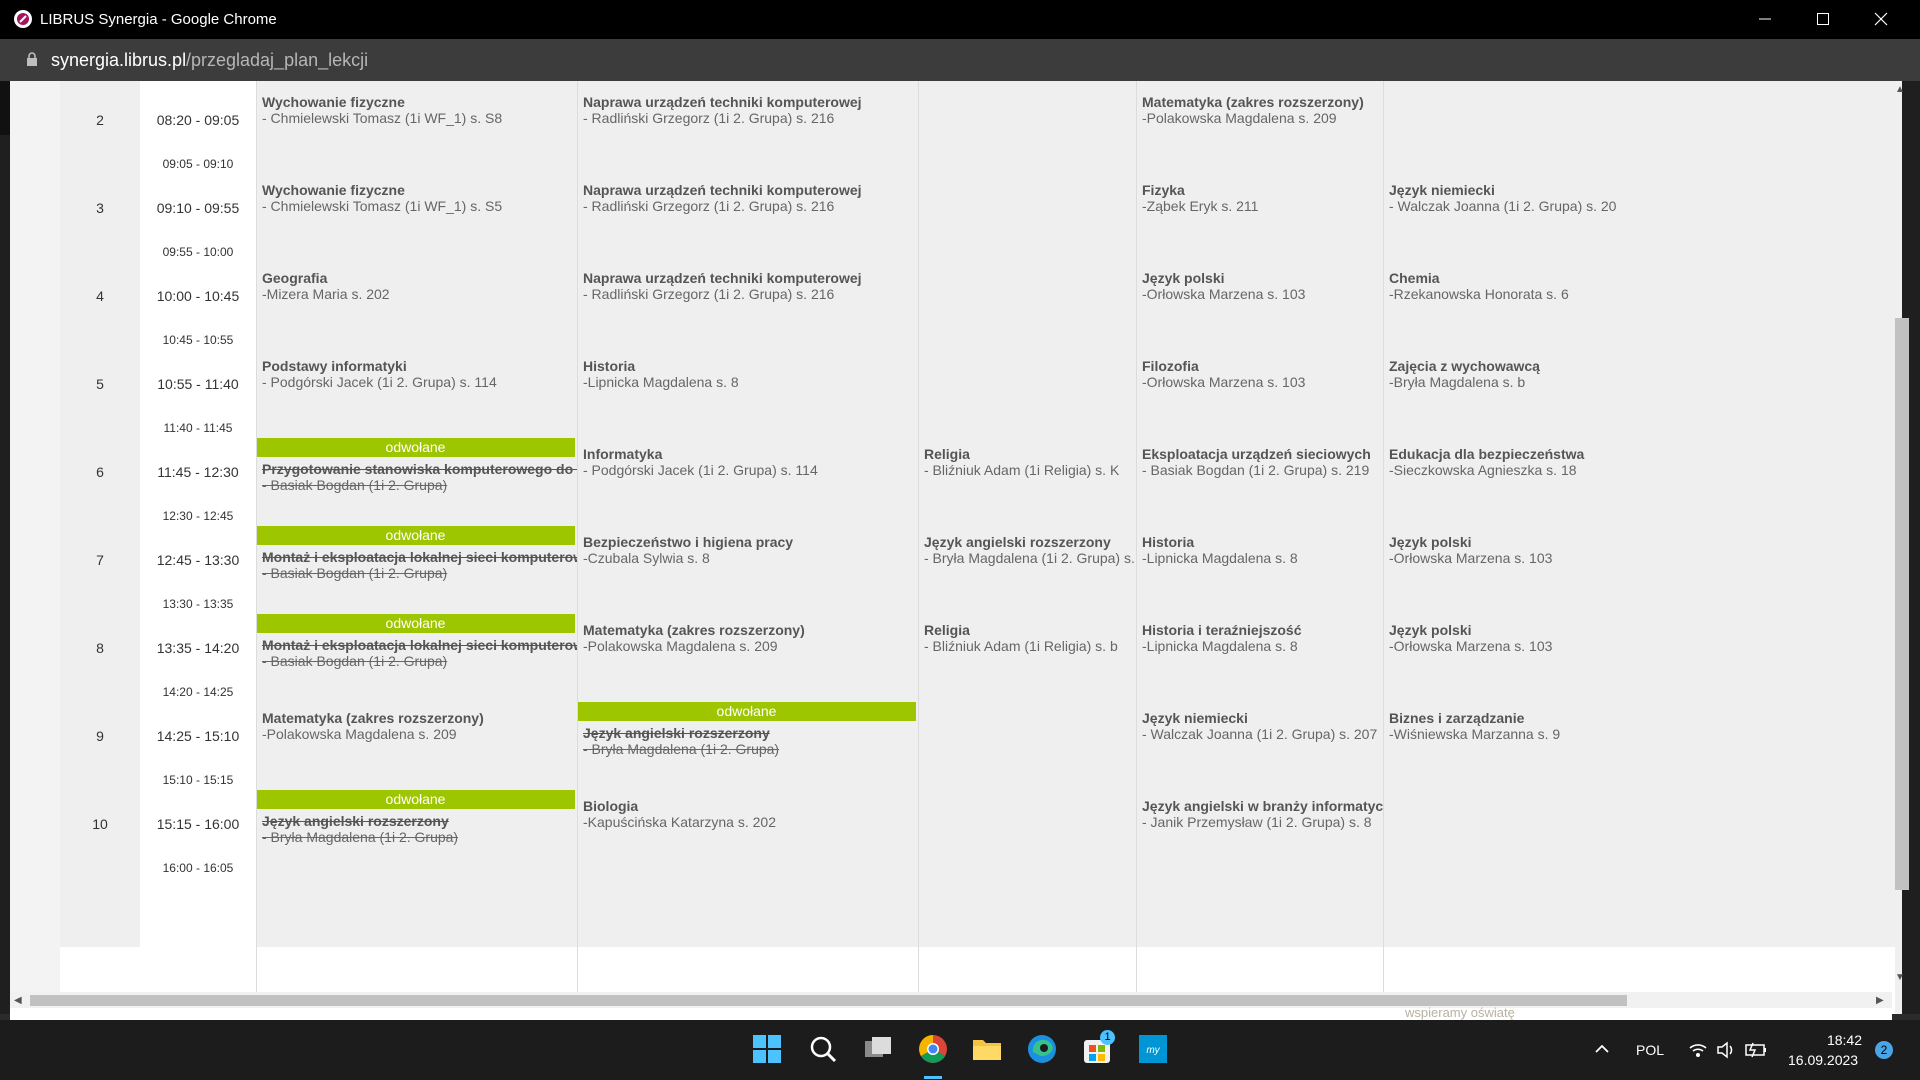 Image resolution: width=1920 pixels, height=1080 pixels. Describe the element at coordinates (1257, 822) in the screenshot. I see `lesson-teacher-room: - Janik Przemysław (1i 2. Grupa) s. 8` at that location.